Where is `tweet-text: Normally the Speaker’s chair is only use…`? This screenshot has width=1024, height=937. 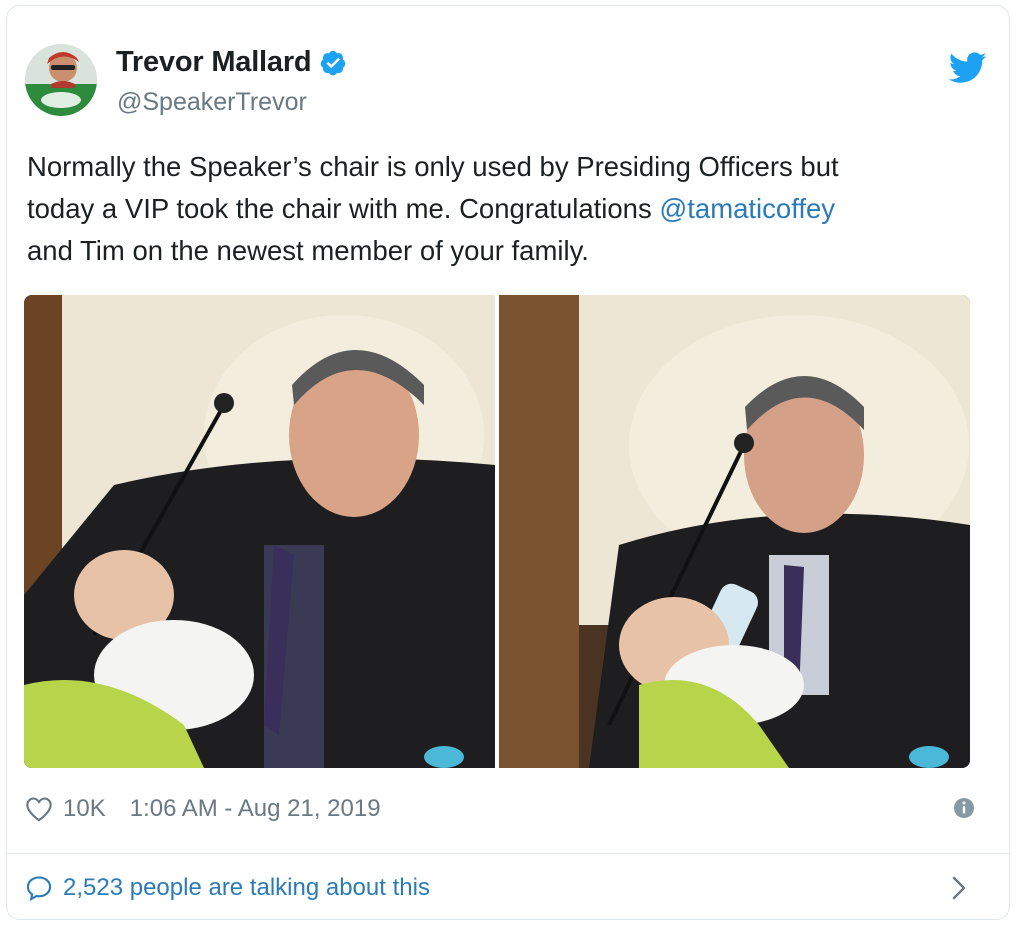 tweet-text: Normally the Speaker’s chair is only use… is located at coordinates (507, 209).